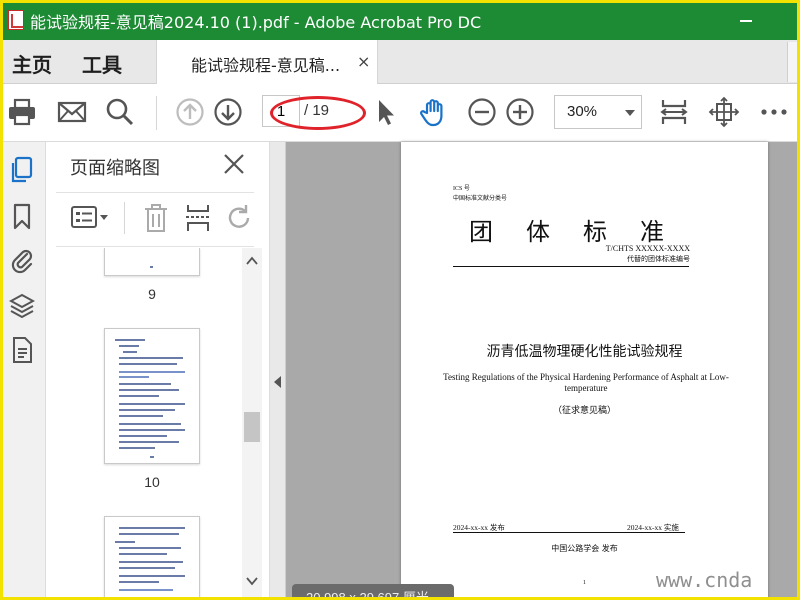 Image resolution: width=800 pixels, height=600 pixels. Describe the element at coordinates (228, 112) in the screenshot. I see `next-page-icon` at that location.